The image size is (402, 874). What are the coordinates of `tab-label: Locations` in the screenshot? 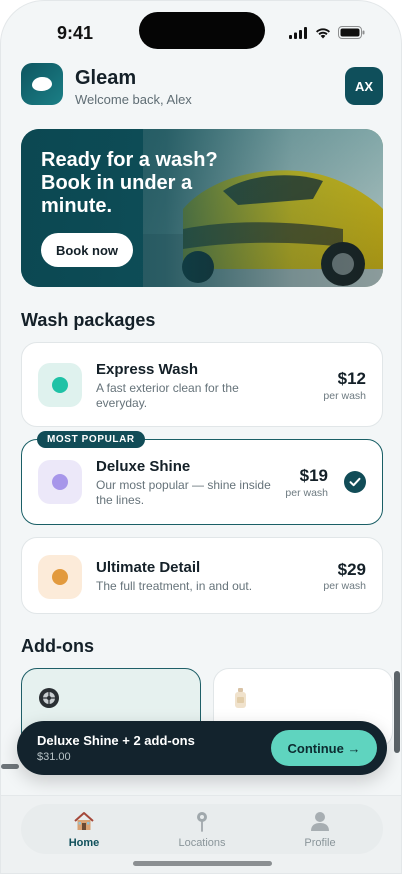 It's located at (202, 843).